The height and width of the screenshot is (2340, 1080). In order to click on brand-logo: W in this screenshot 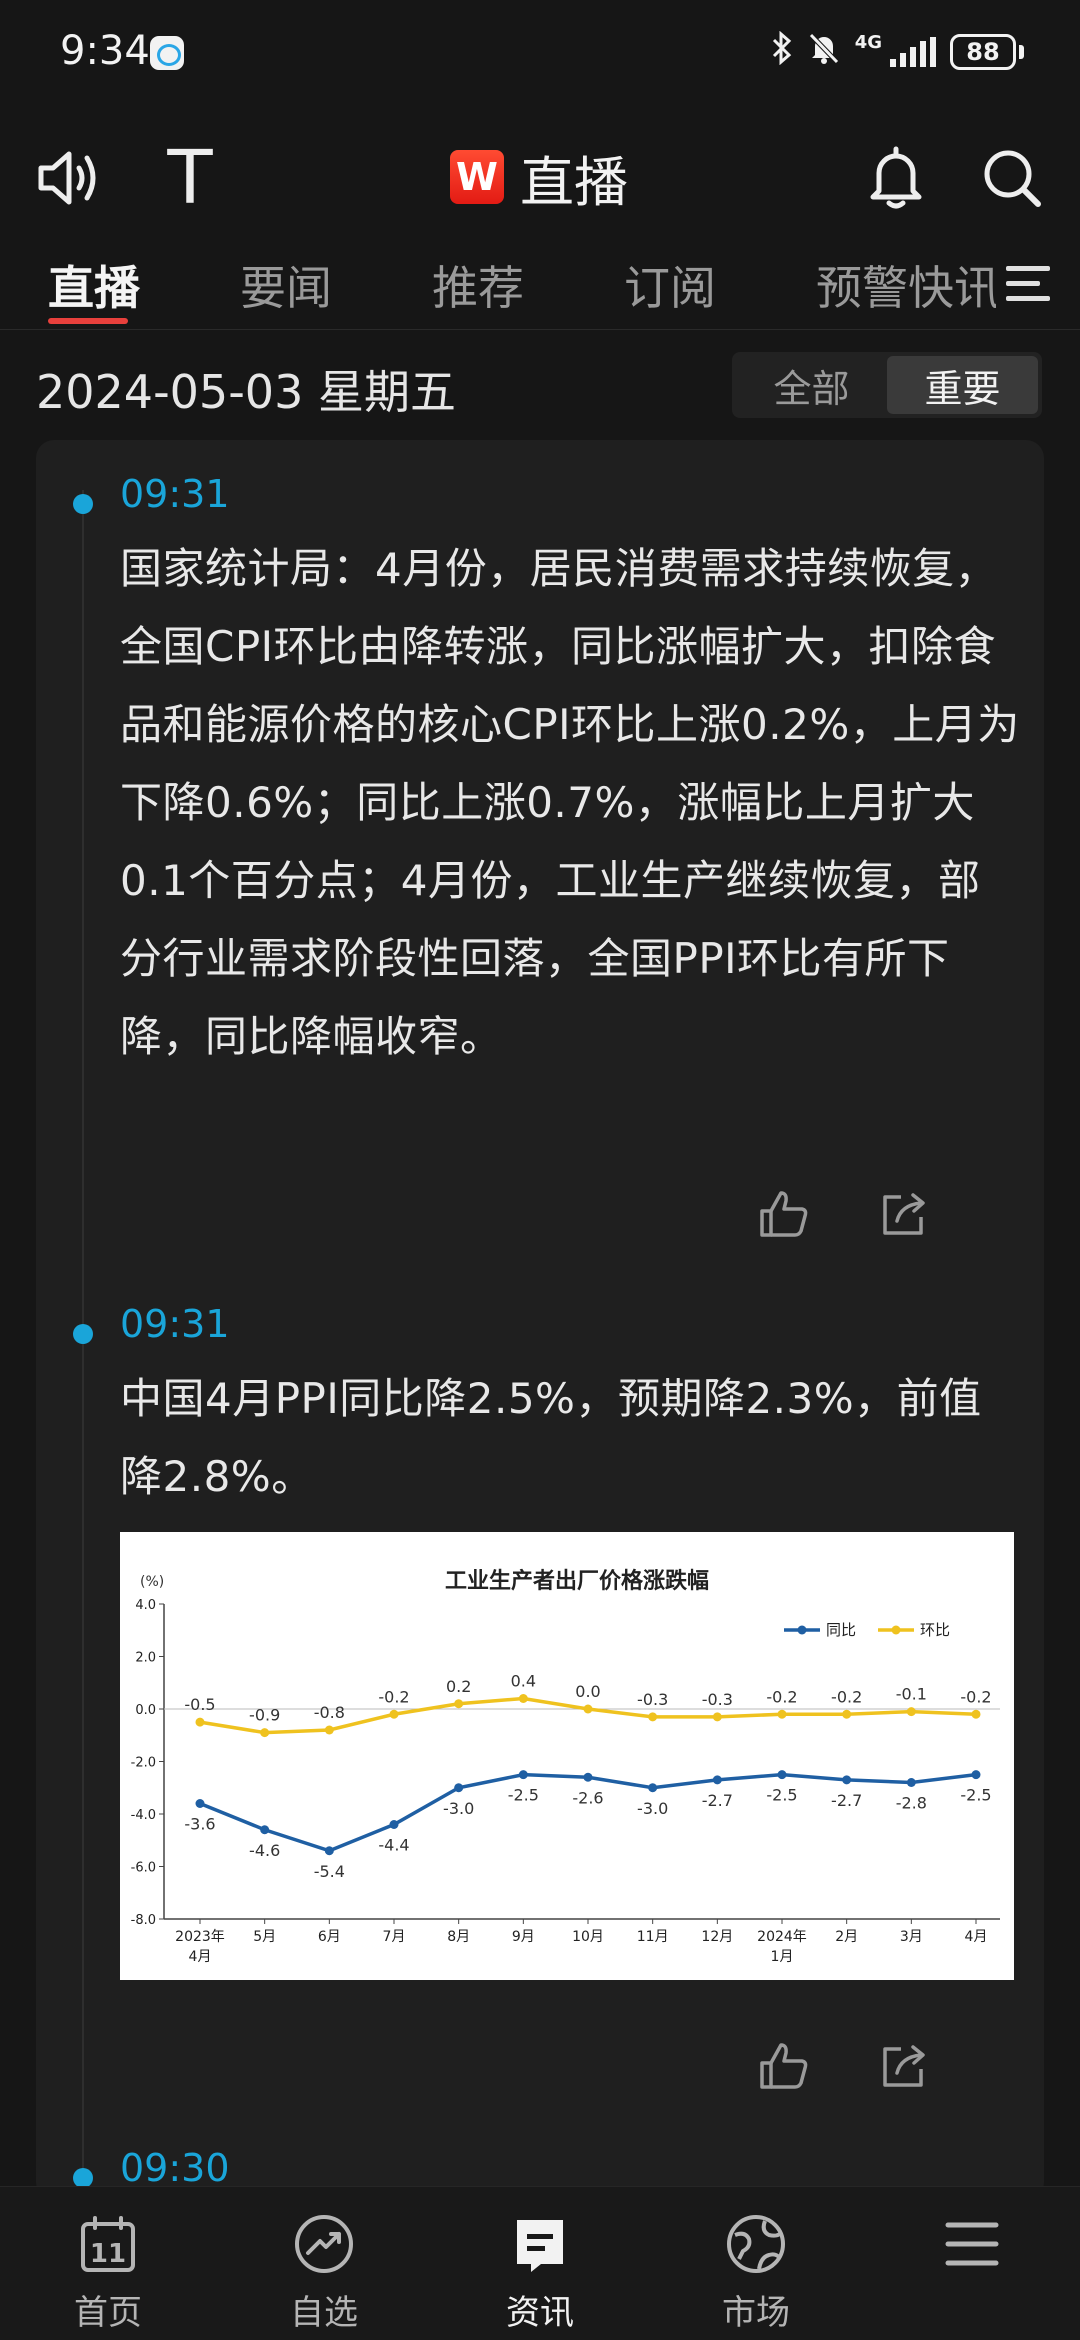, I will do `click(477, 177)`.